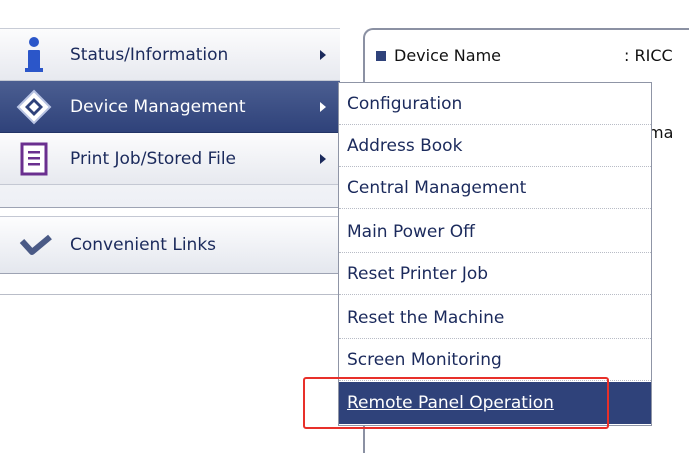  What do you see at coordinates (153, 158) in the screenshot?
I see `nav-item-label: Print Job/Stored File` at bounding box center [153, 158].